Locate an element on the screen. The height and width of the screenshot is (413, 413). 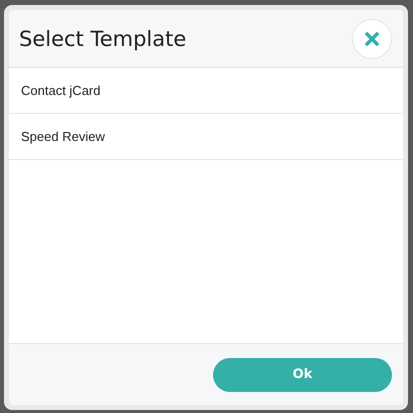
close-button is located at coordinates (372, 38).